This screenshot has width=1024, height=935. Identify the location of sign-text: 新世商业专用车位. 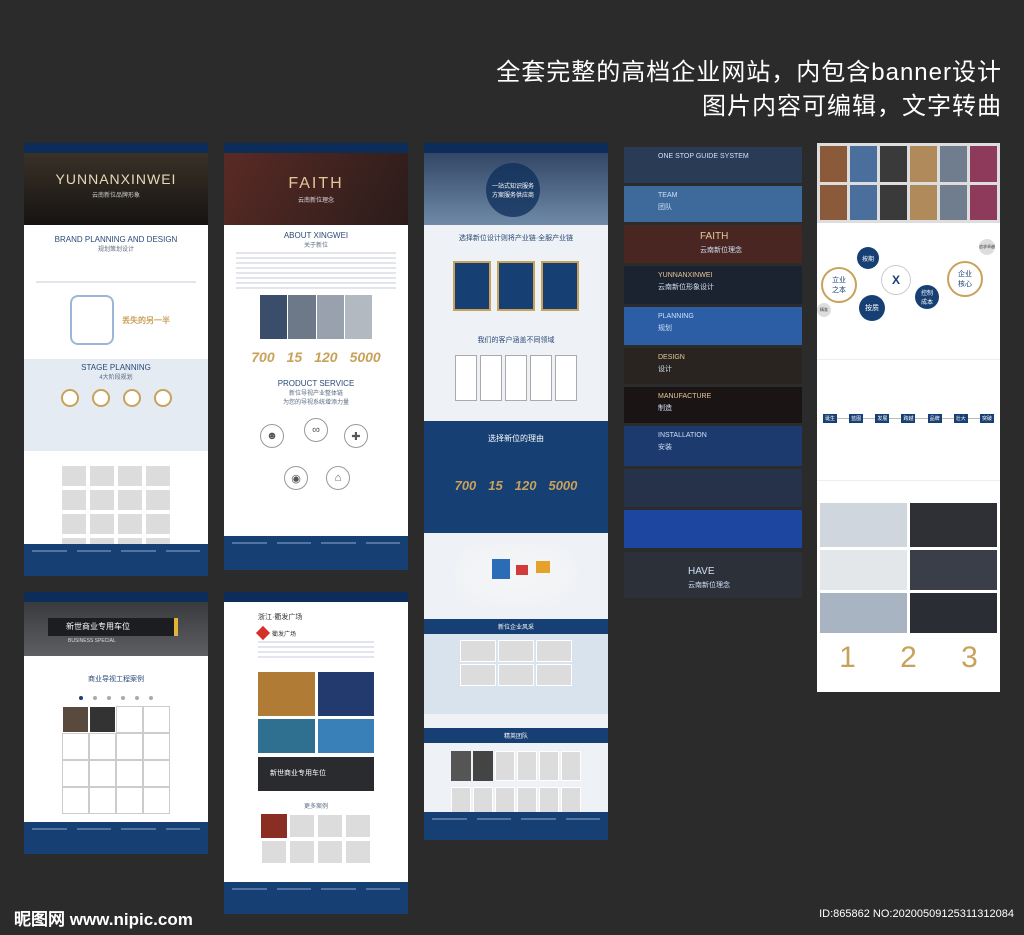
(98, 626).